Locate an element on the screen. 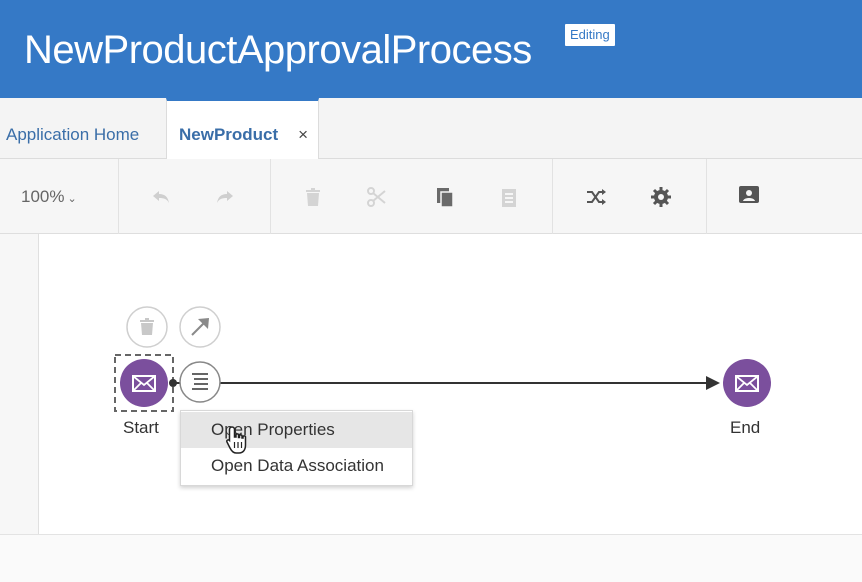  editing-badge: Editing is located at coordinates (590, 35).